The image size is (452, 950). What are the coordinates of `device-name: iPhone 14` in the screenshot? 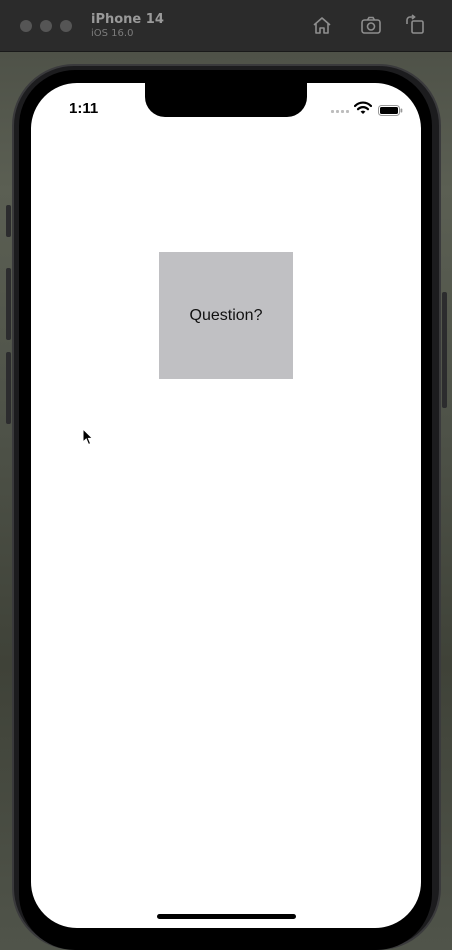 It's located at (127, 19).